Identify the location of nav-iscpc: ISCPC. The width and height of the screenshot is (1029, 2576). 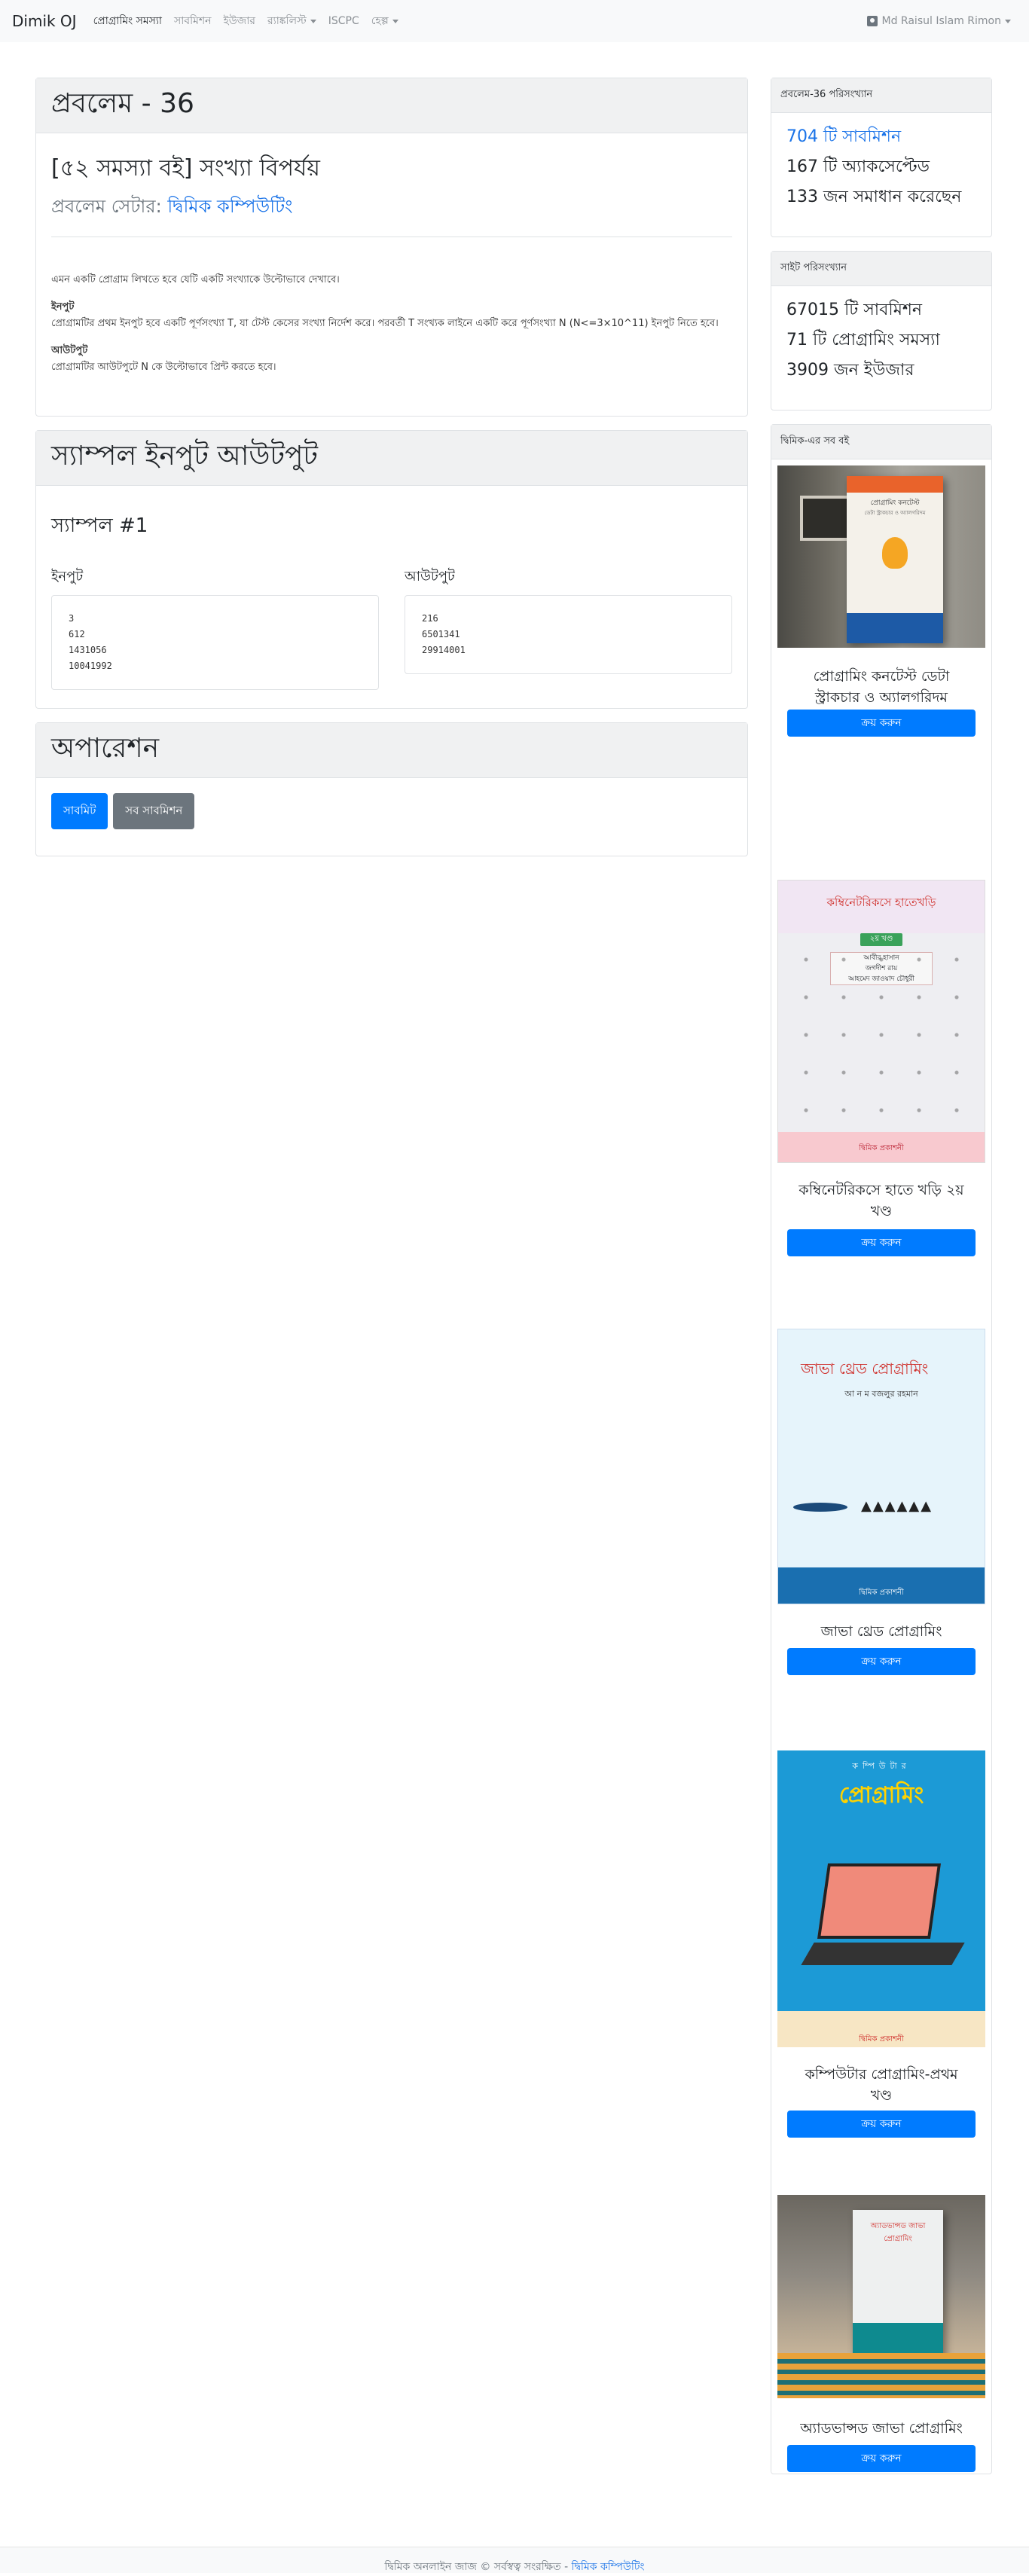
(343, 21).